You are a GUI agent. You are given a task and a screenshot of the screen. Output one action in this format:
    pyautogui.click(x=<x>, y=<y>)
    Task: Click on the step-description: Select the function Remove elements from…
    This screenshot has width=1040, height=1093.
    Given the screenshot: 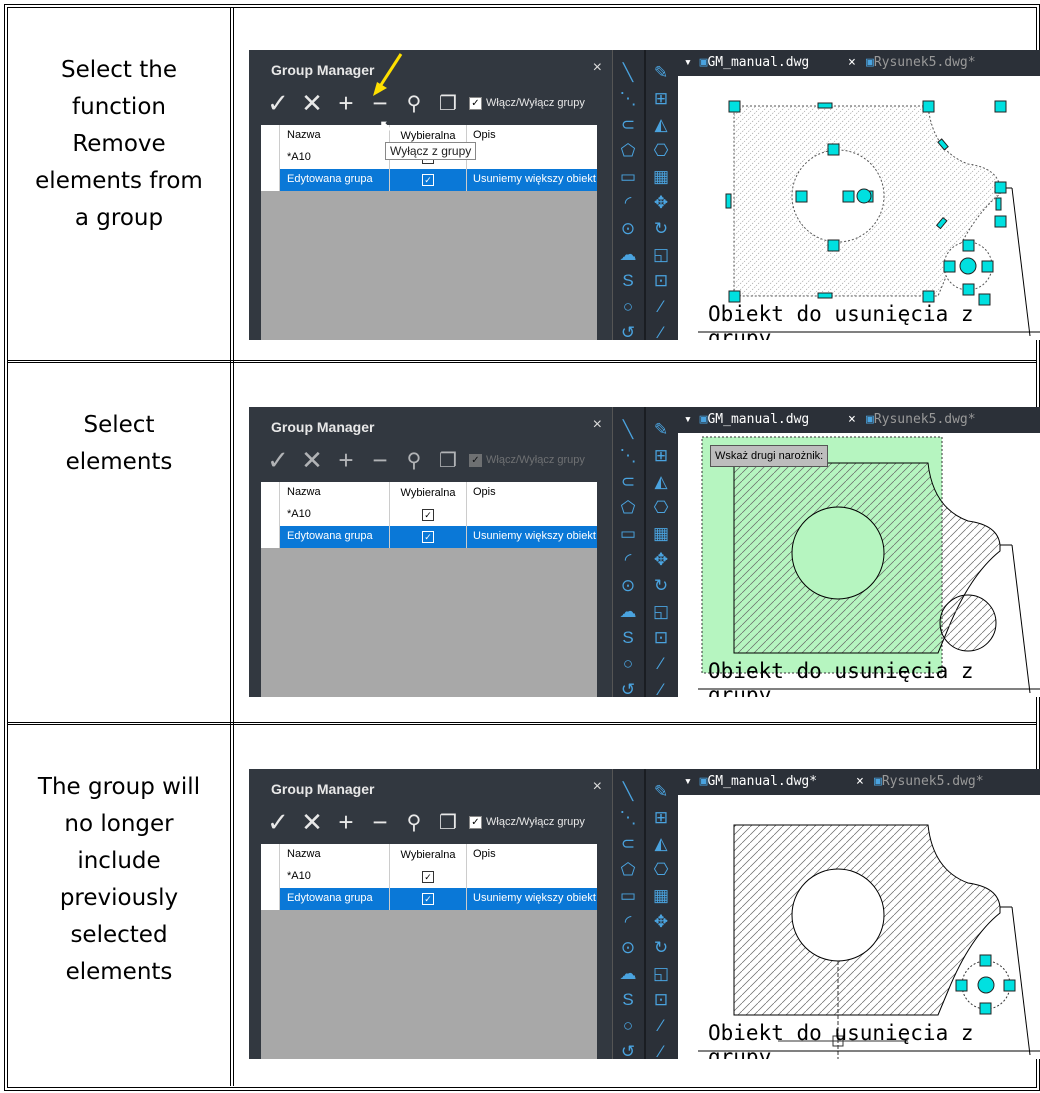 What is the action you would take?
    pyautogui.click(x=119, y=144)
    